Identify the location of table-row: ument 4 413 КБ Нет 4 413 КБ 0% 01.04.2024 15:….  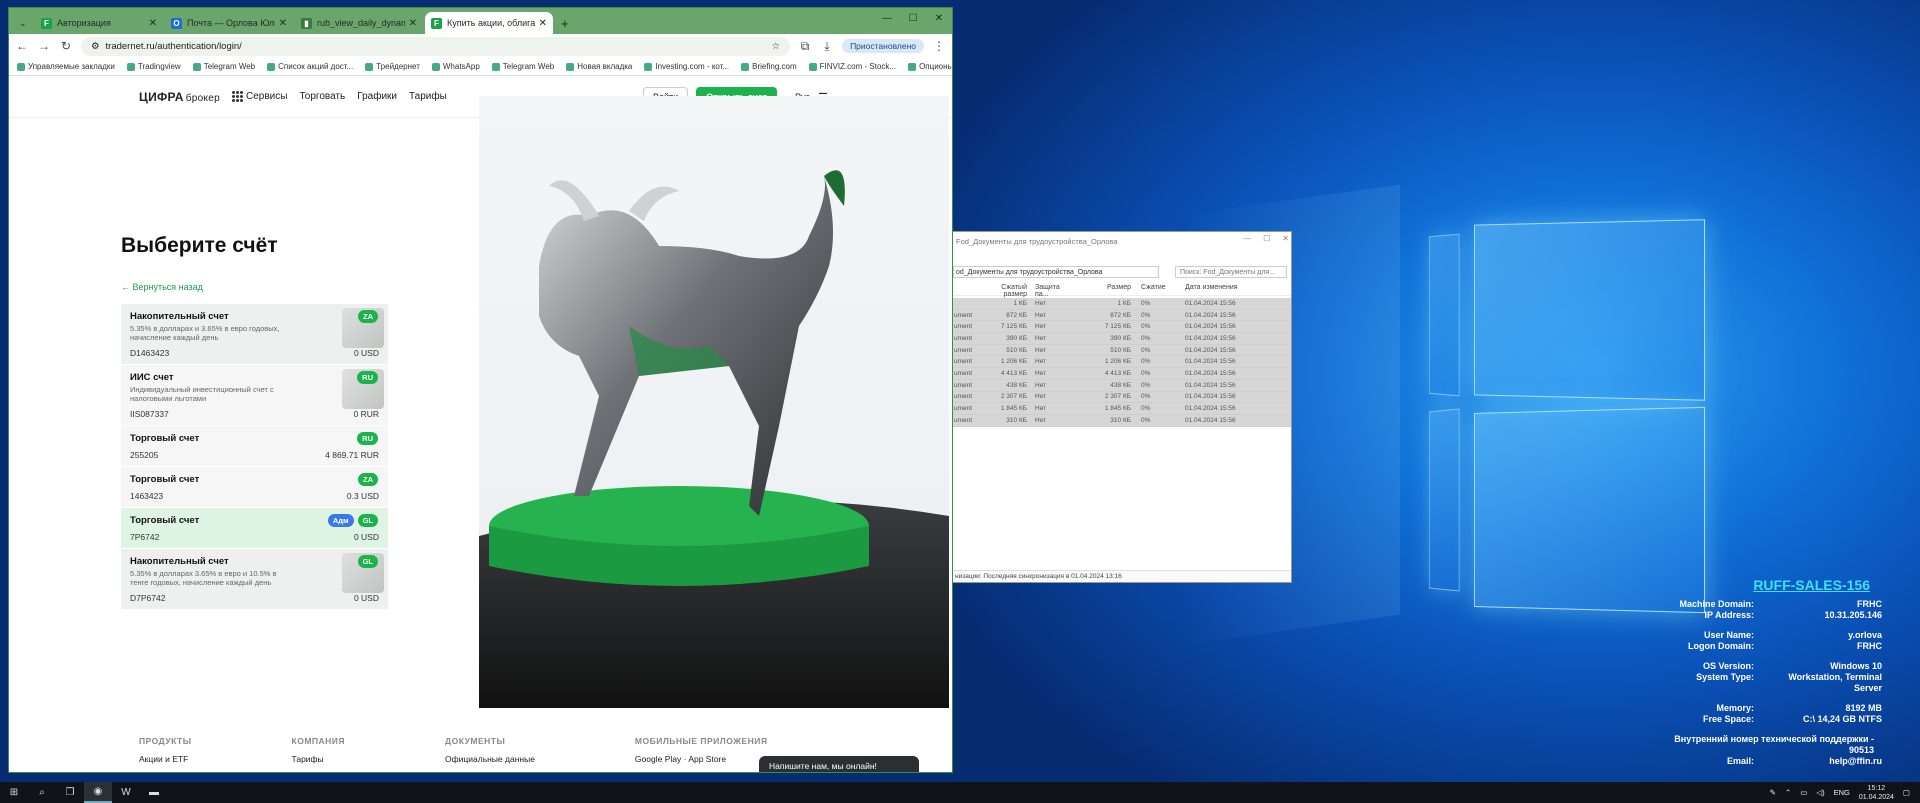
(1122, 374).